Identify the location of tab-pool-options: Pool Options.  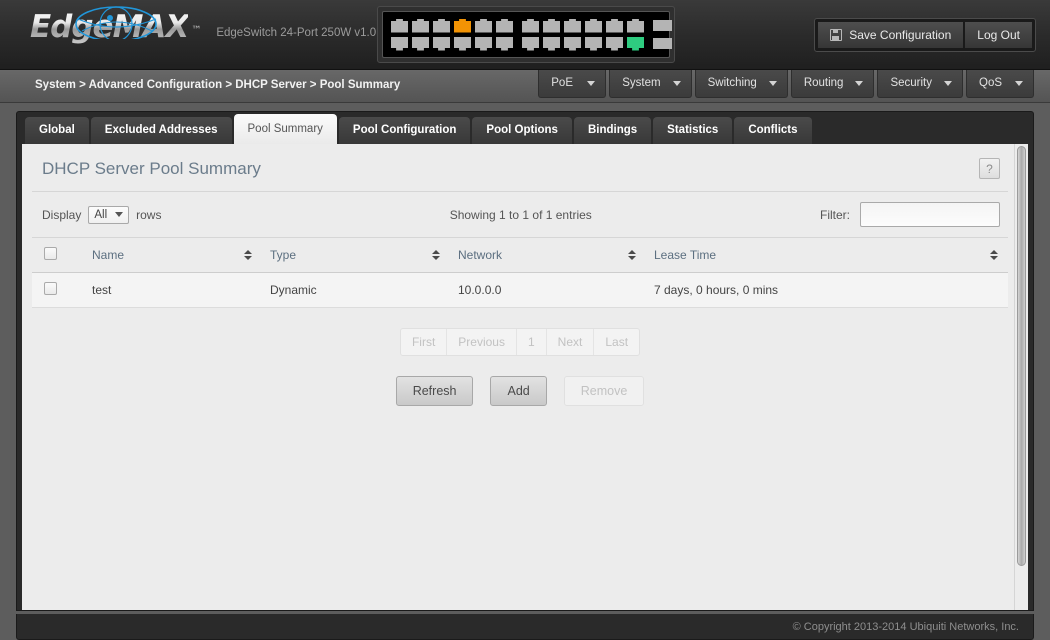
(522, 130).